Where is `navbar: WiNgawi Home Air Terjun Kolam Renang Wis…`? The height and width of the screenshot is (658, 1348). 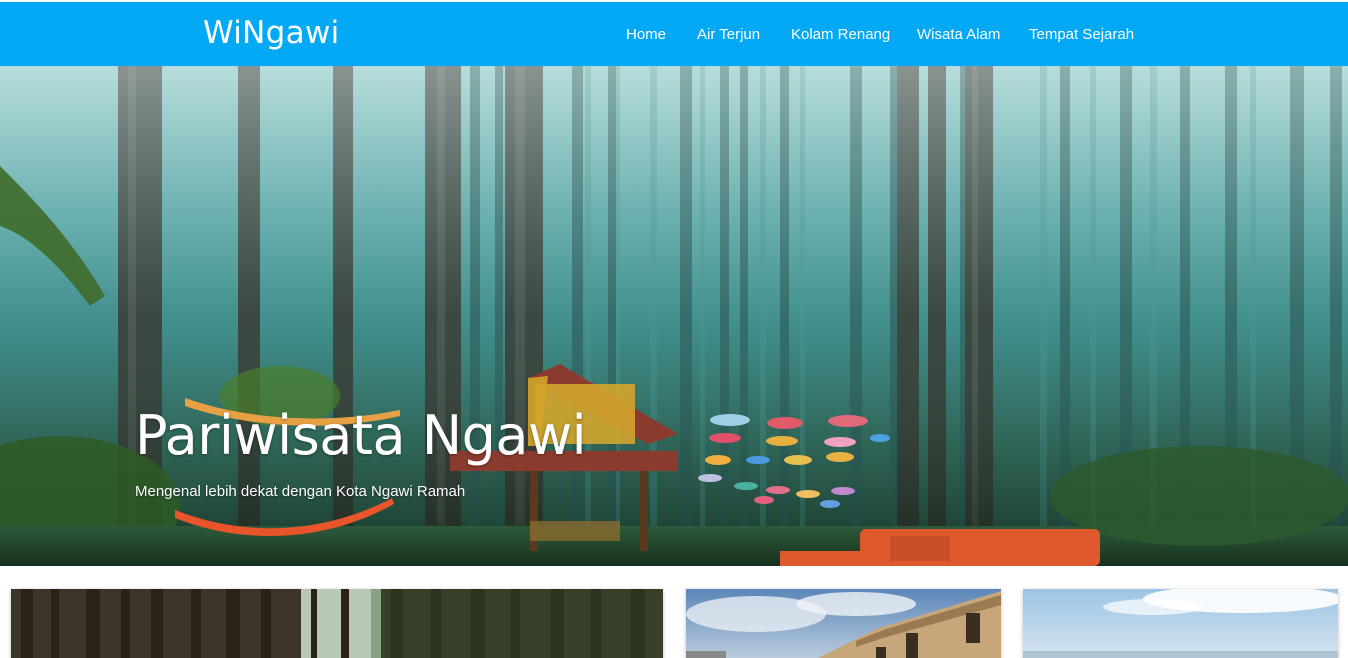 navbar: WiNgawi Home Air Terjun Kolam Renang Wis… is located at coordinates (674, 34).